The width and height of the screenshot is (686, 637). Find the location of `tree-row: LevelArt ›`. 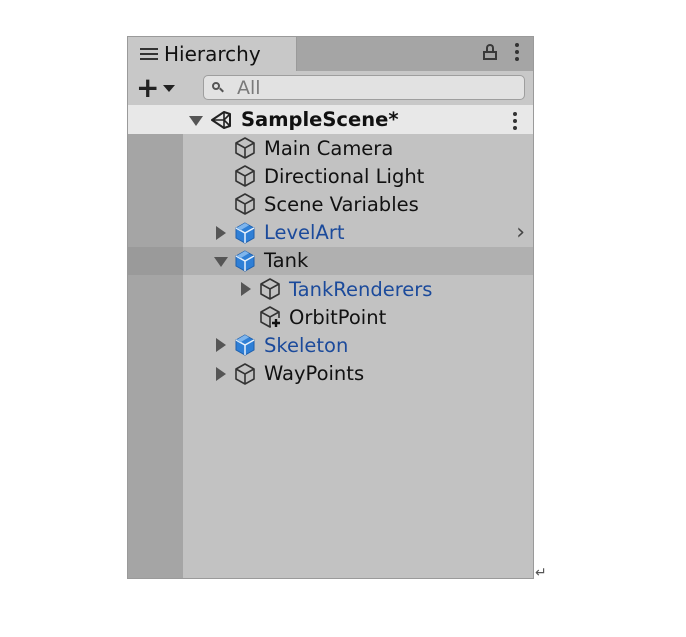

tree-row: LevelArt › is located at coordinates (330, 233).